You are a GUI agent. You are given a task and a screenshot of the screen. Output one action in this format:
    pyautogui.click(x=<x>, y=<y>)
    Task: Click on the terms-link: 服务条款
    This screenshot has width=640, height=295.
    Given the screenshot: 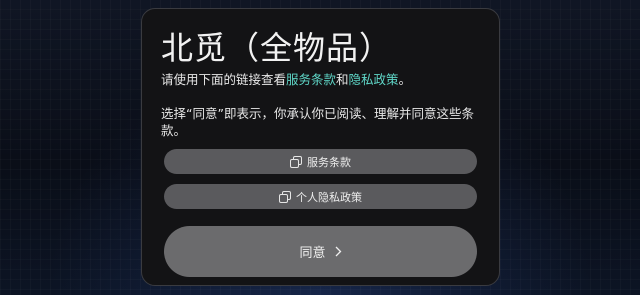 What is the action you would take?
    pyautogui.click(x=311, y=79)
    